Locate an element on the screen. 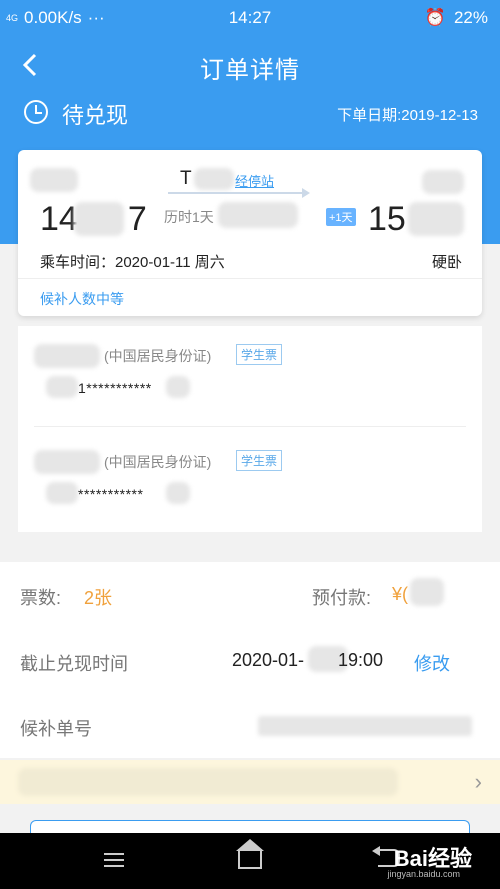  ticket-count-label: 票数: is located at coordinates (41, 598).